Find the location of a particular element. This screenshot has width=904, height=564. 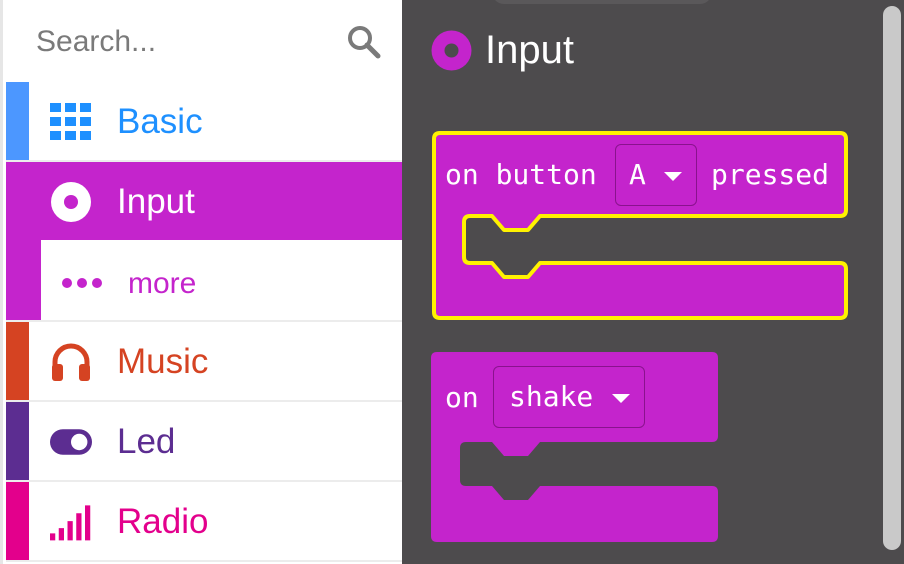

category-label: Basic is located at coordinates (160, 121).